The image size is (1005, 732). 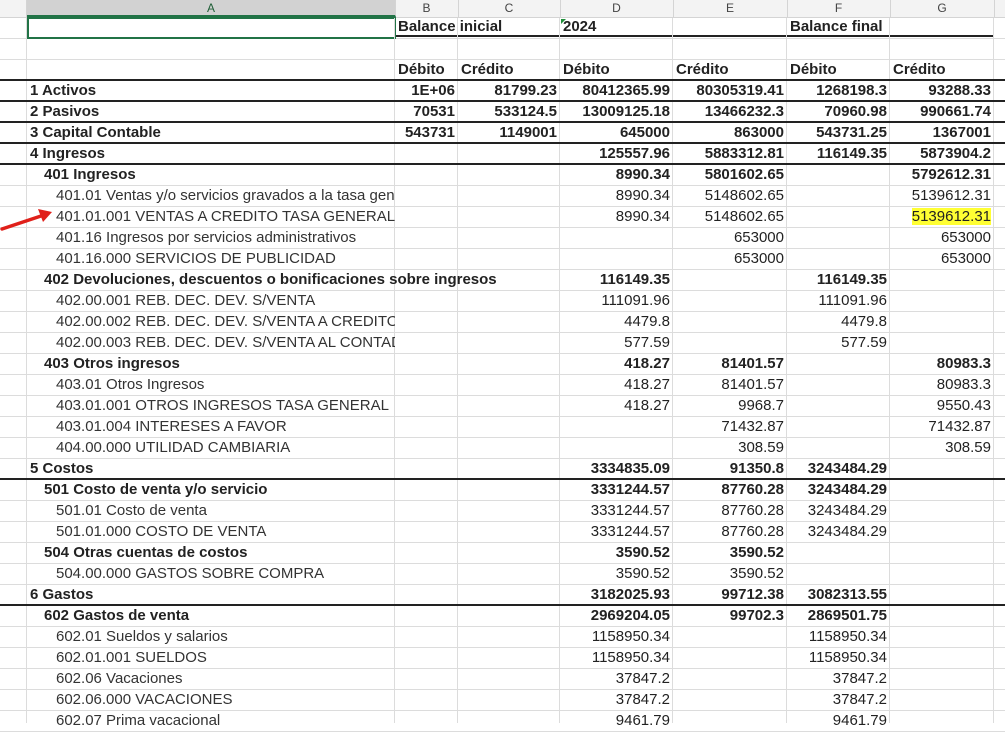 I want to click on column-header-a: A, so click(x=211, y=8).